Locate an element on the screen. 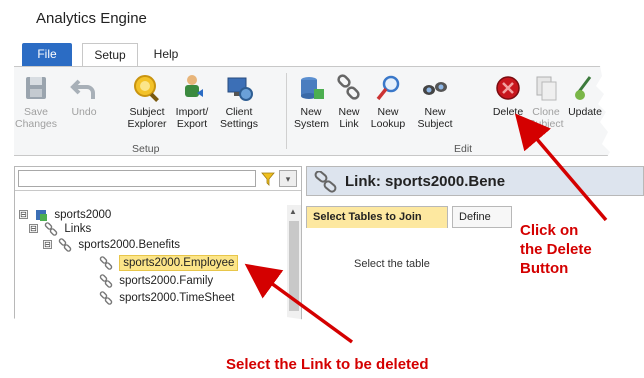 The height and width of the screenshot is (378, 644). import-export-button: Import/ Export is located at coordinates (192, 101).